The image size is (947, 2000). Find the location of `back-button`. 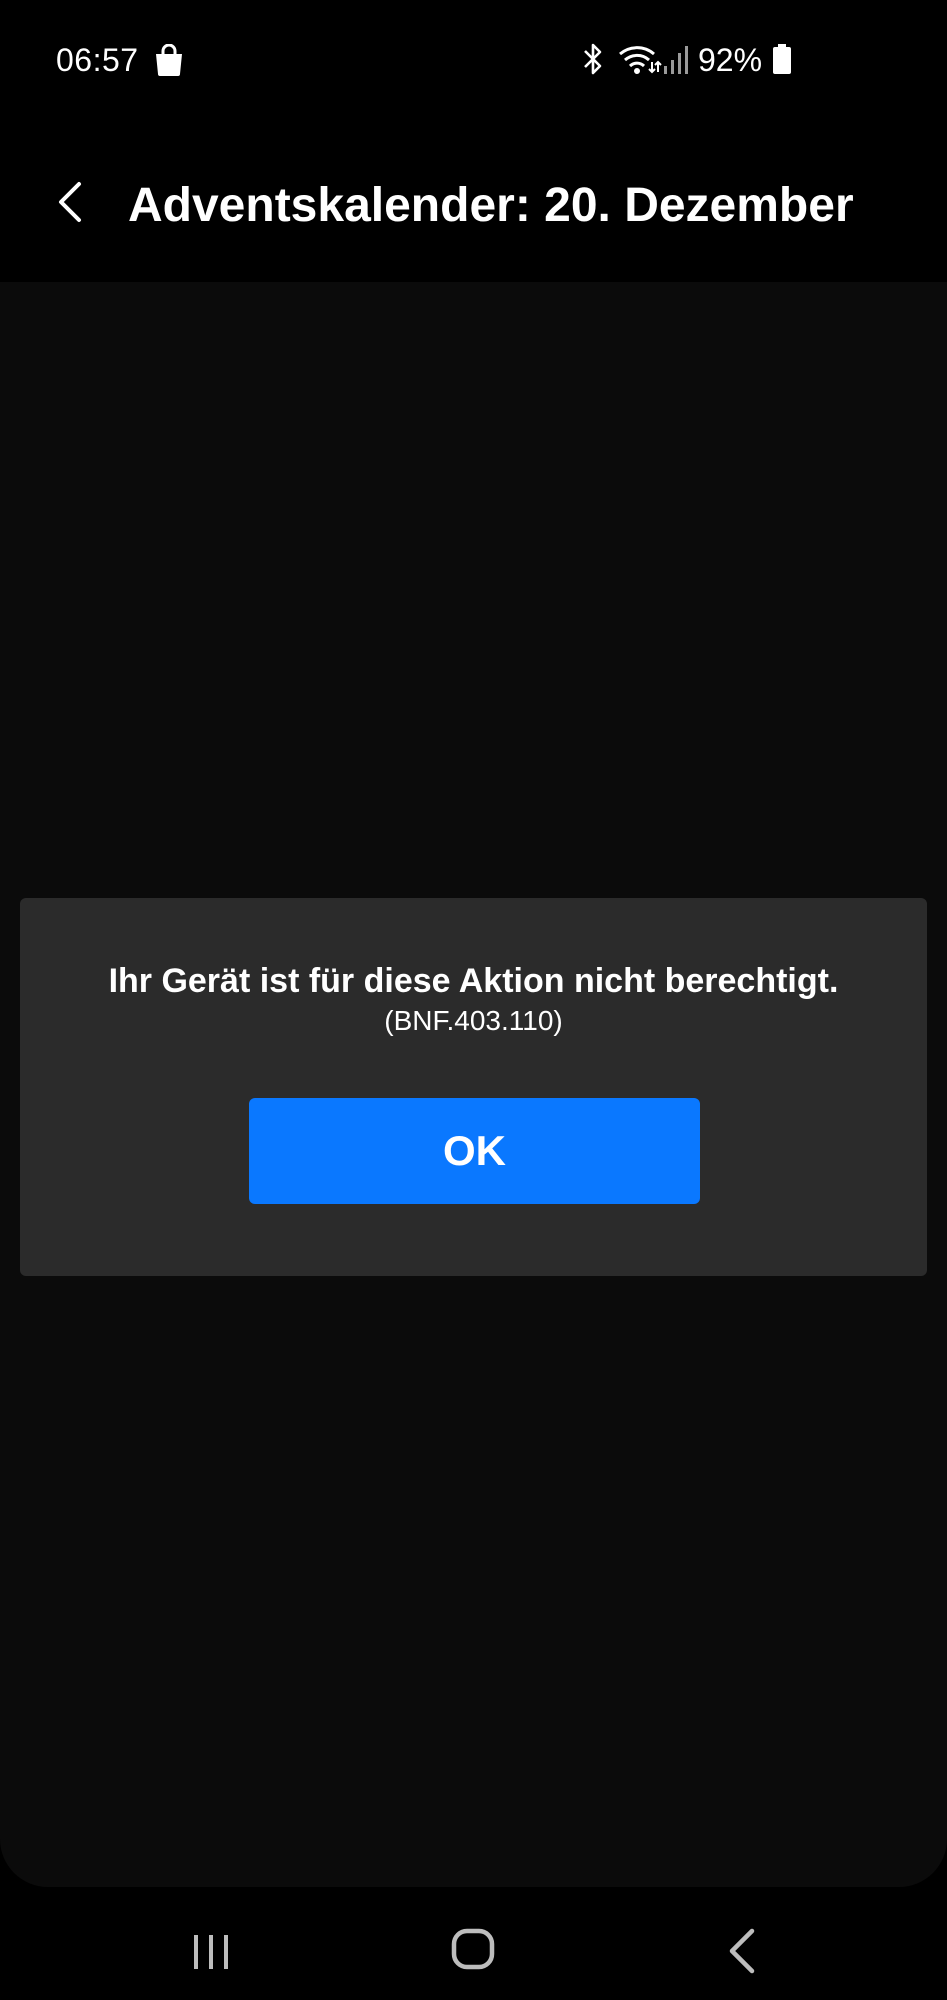

back-button is located at coordinates (70, 202).